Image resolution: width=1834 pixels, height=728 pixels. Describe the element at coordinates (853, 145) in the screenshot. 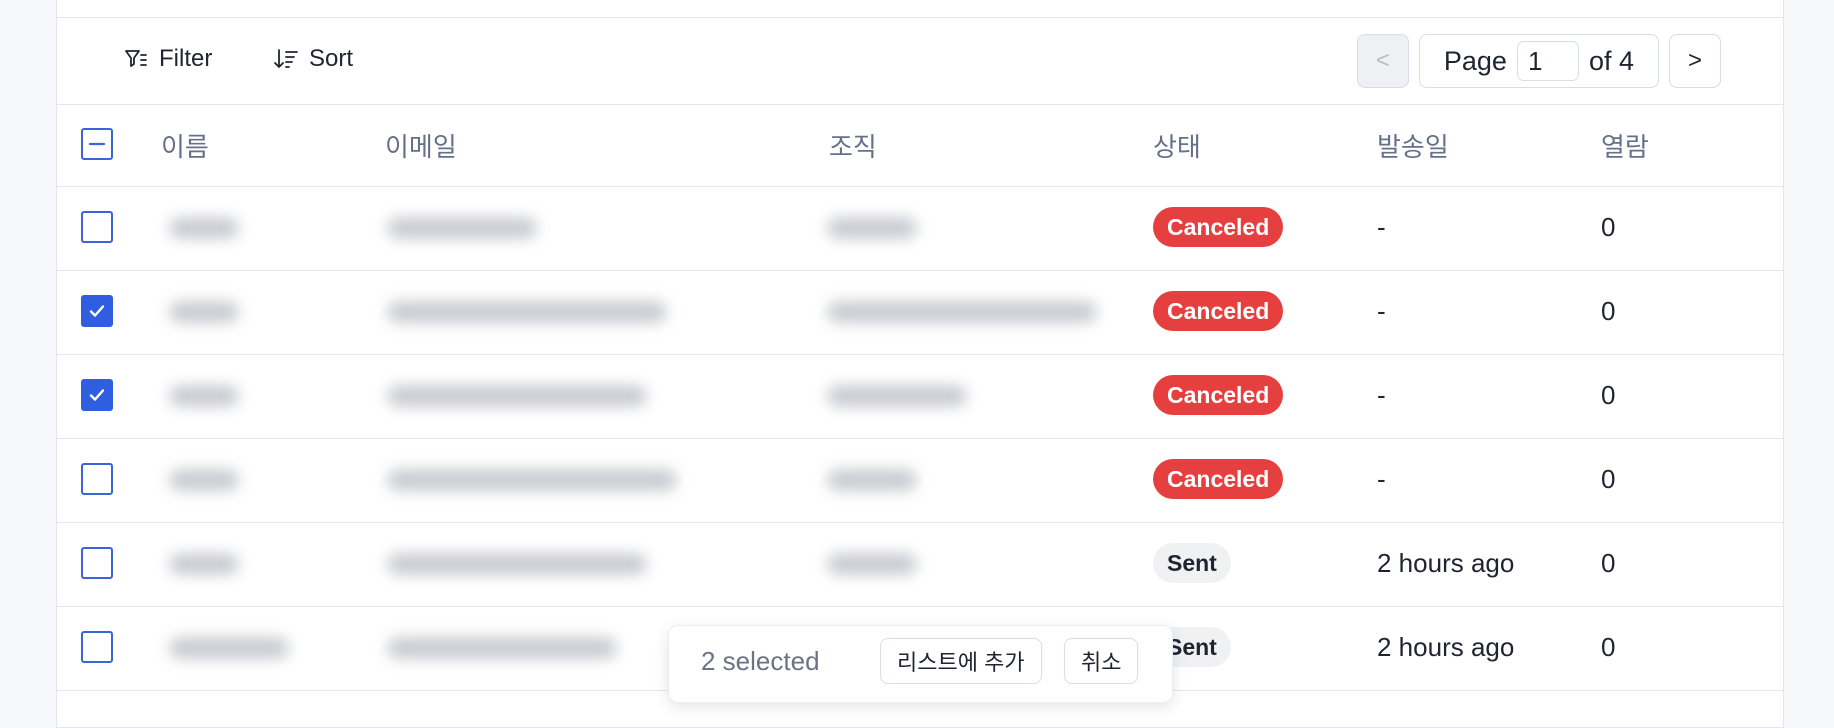

I see `header-org: 조직` at that location.